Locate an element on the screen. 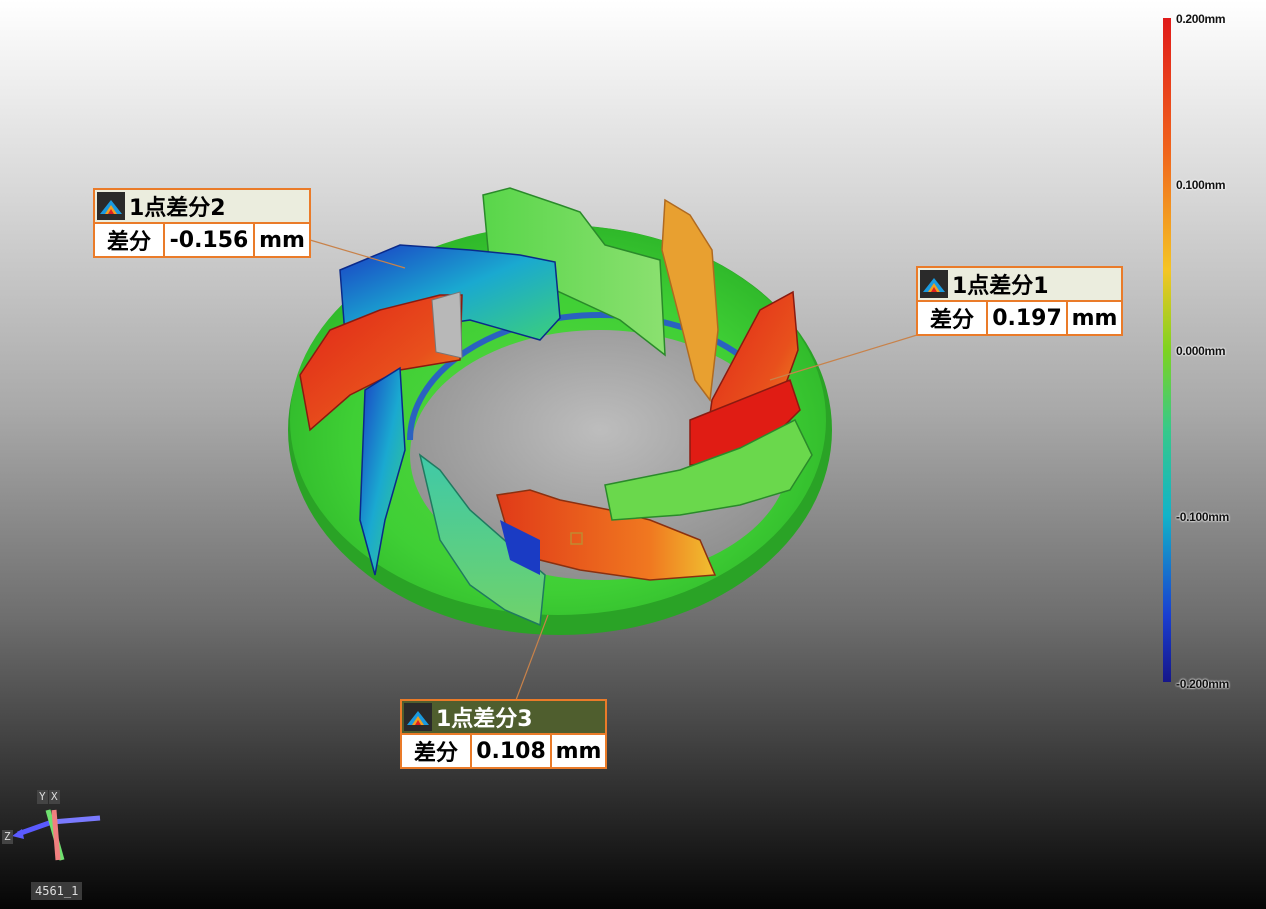 The image size is (1266, 909). axis-triad: Y X Z is located at coordinates (55, 825).